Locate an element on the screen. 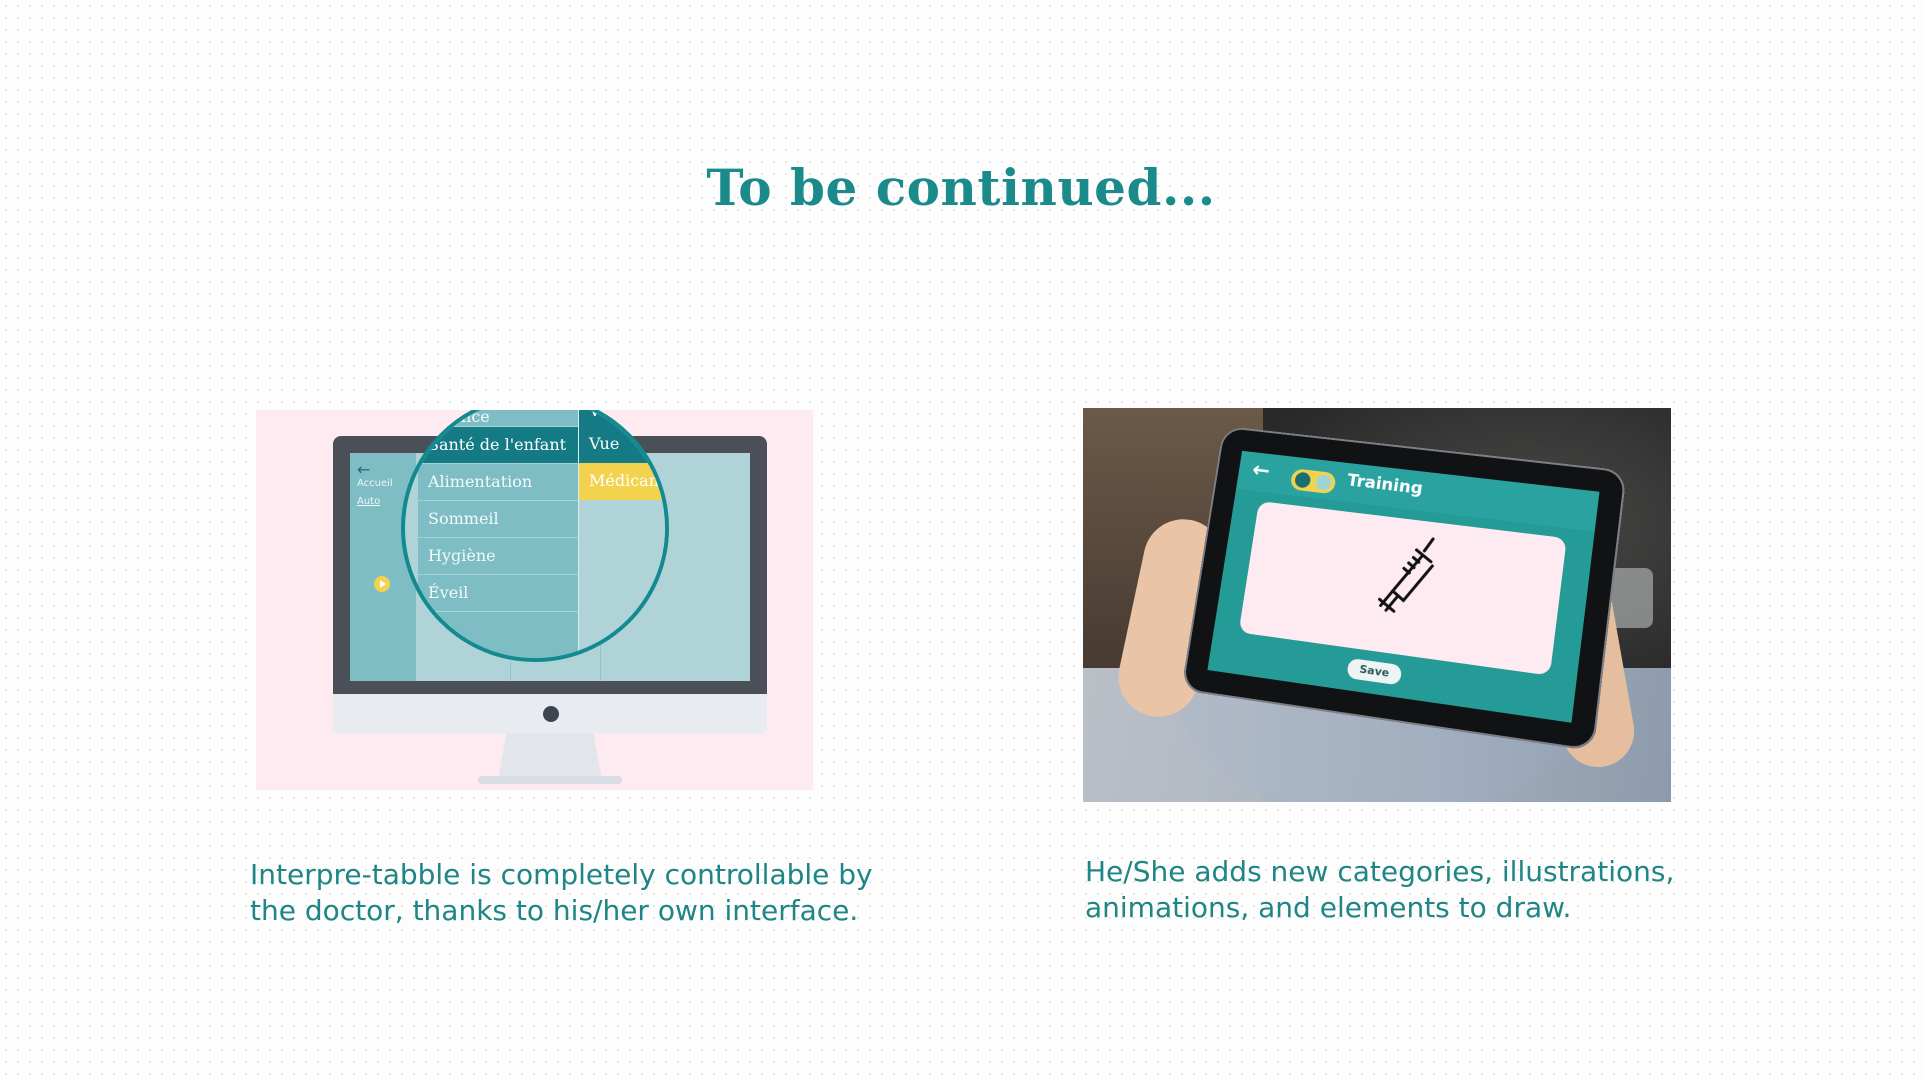 This screenshot has height=1080, width=1922. menu-item-empty is located at coordinates (498, 631).